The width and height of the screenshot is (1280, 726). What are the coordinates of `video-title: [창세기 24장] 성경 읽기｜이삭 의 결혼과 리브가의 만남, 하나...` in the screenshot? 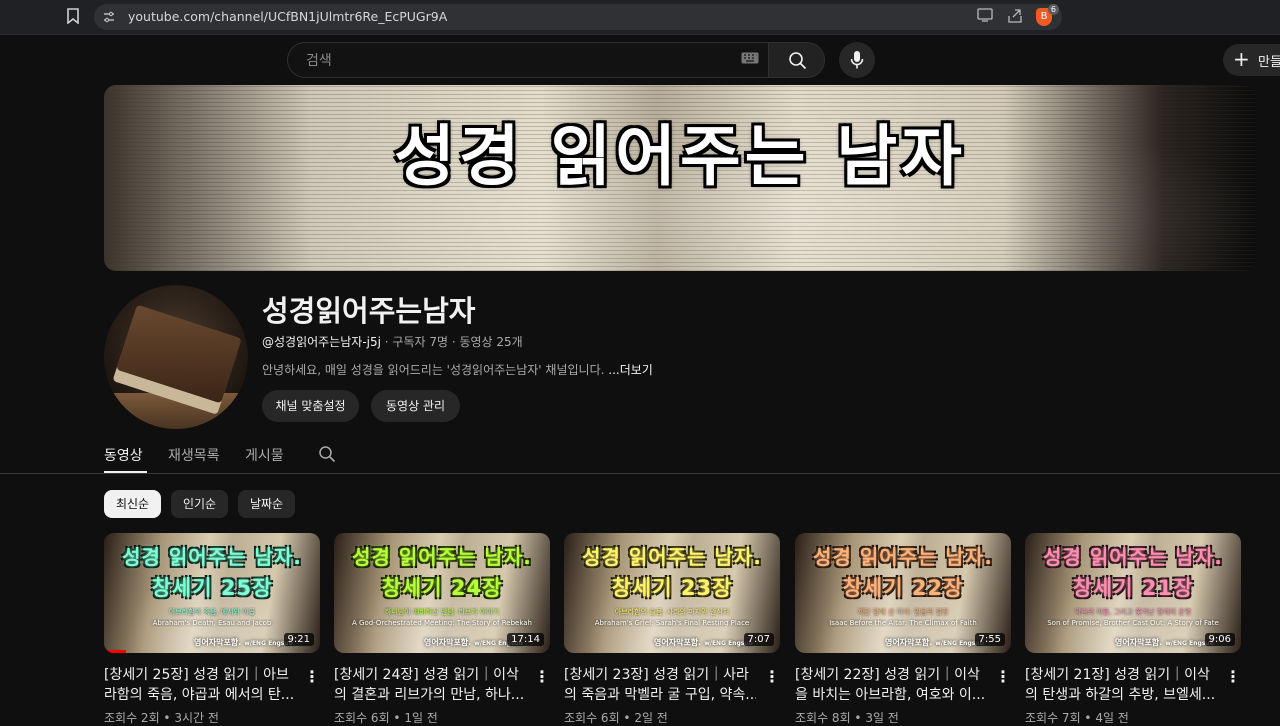 It's located at (430, 685).